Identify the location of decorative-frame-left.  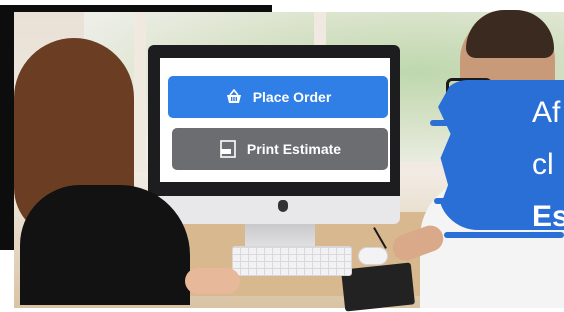
(7, 127).